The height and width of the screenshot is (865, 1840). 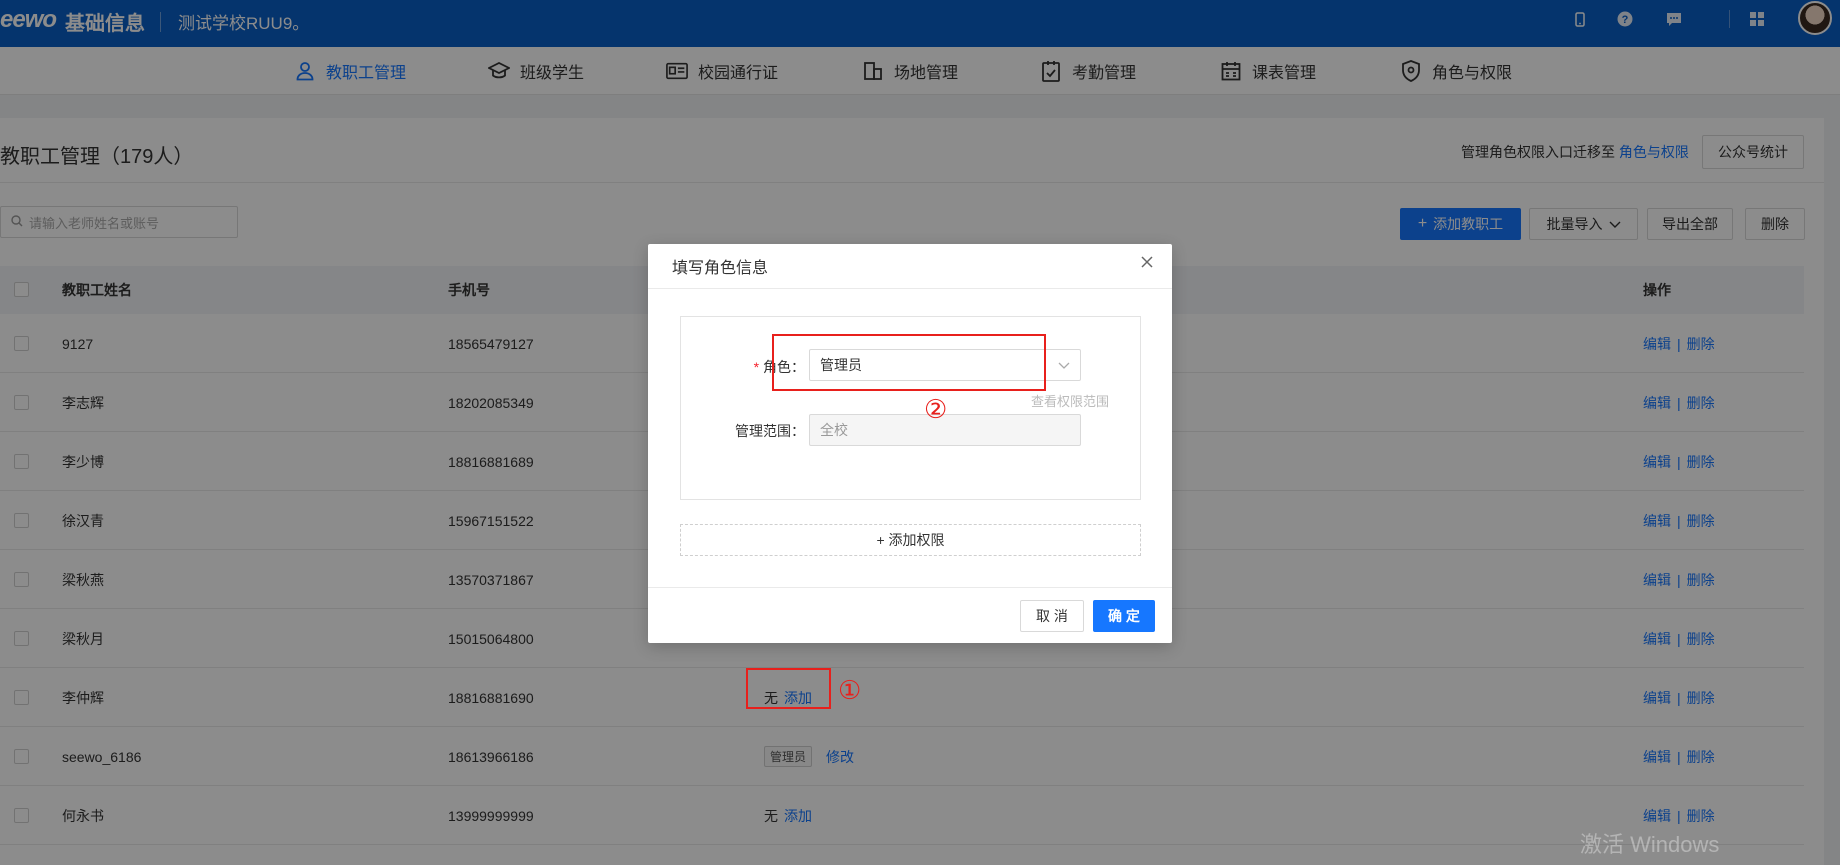 I want to click on annotation-step-2: ②, so click(x=936, y=410).